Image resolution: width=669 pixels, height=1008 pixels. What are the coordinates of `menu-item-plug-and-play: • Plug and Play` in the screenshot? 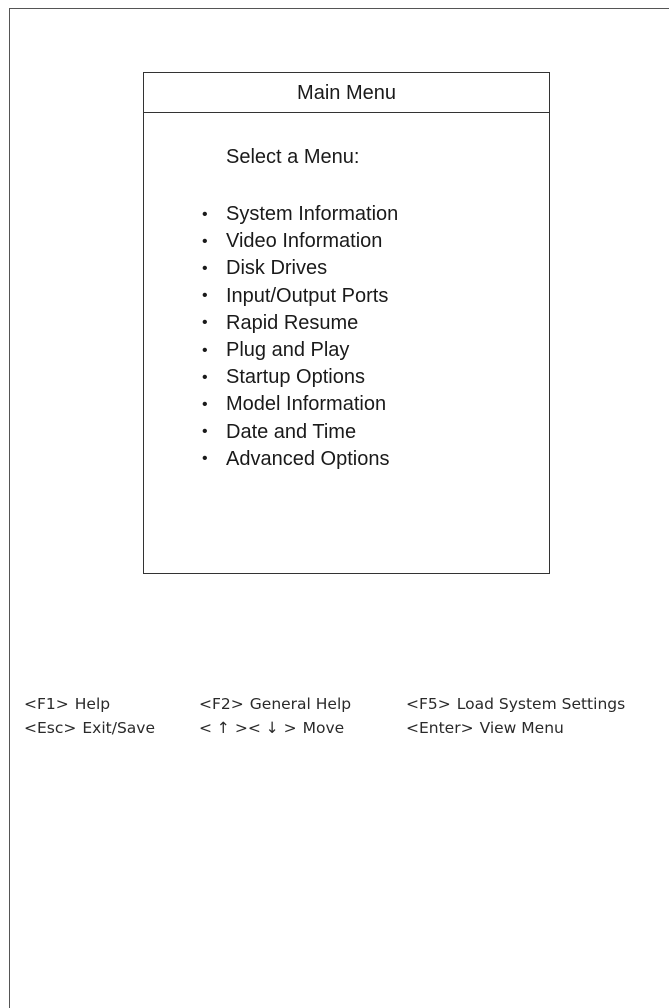 It's located at (300, 350).